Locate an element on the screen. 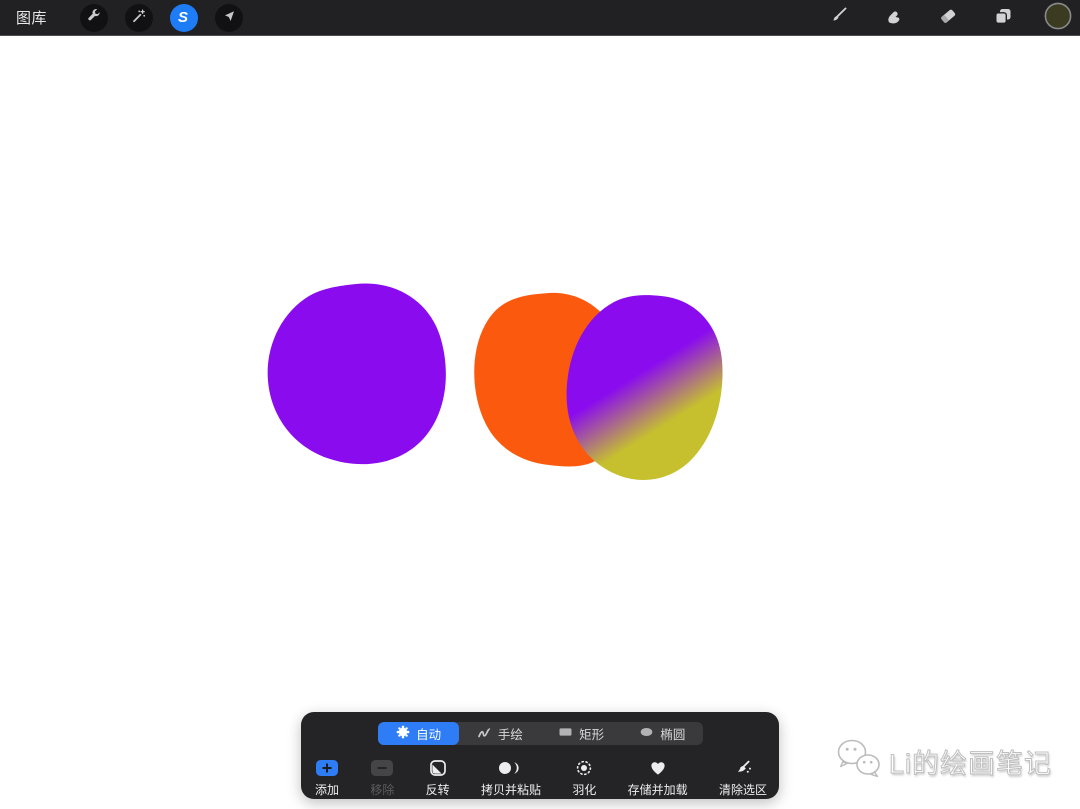 Image resolution: width=1080 pixels, height=809 pixels. clear-selection-button: 清除选区 is located at coordinates (743, 778).